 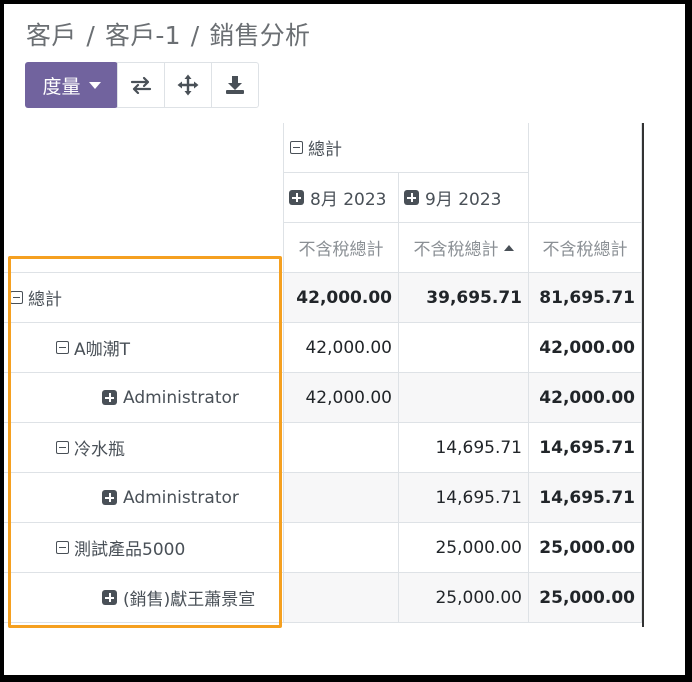 I want to click on row-header-label: 總計, so click(x=45, y=300).